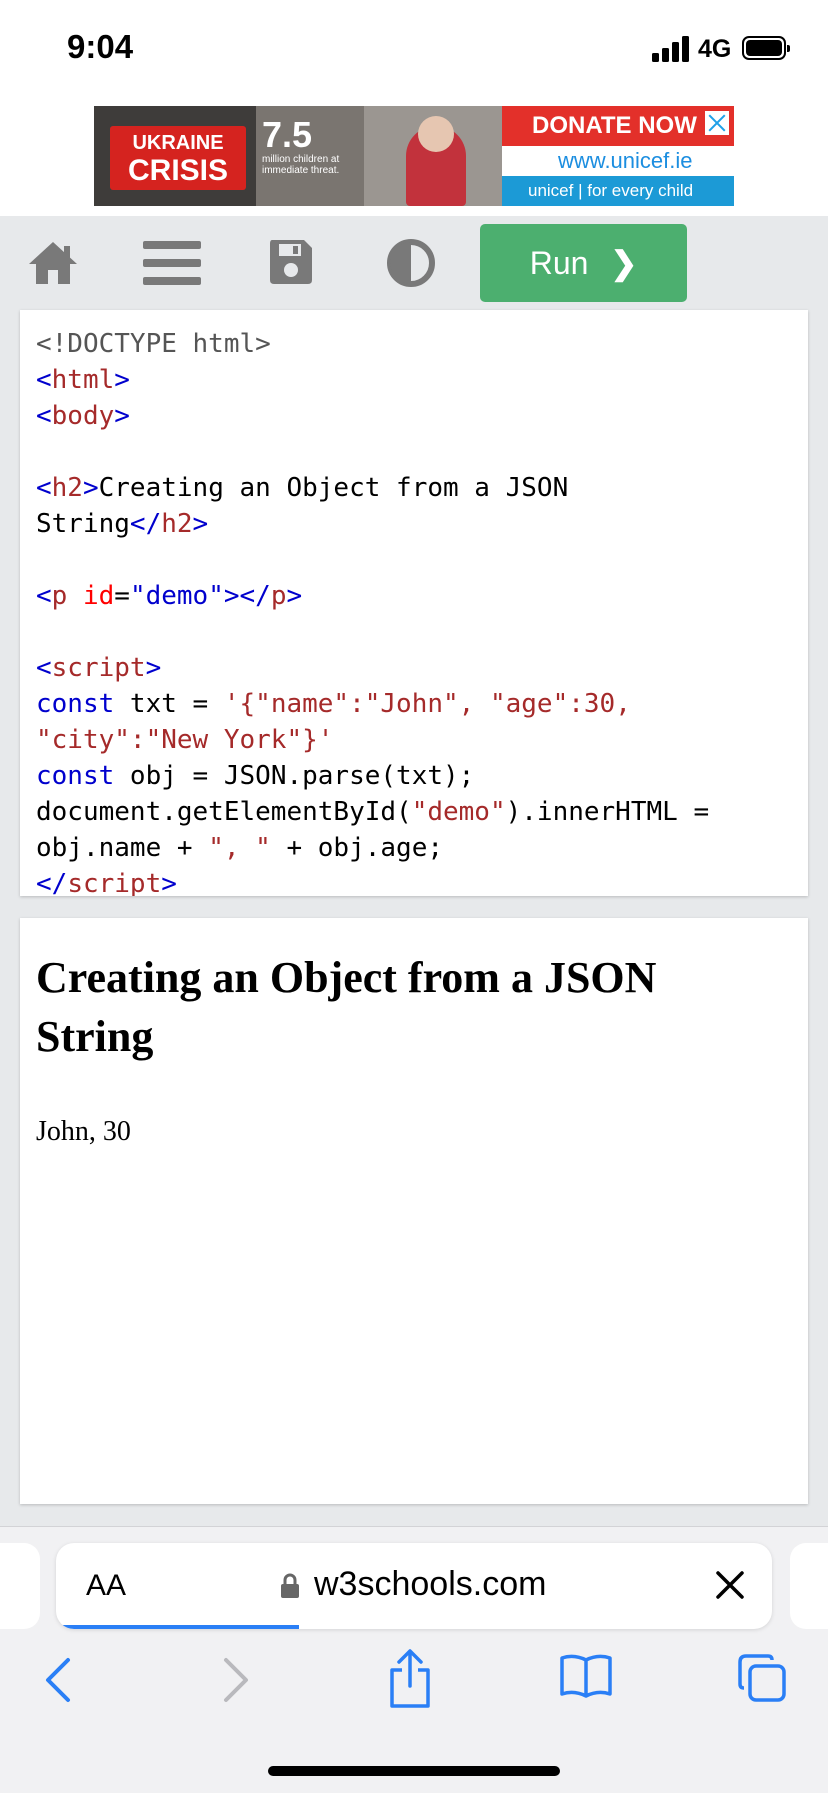  What do you see at coordinates (20, 1586) in the screenshot?
I see `previous-tab-peek` at bounding box center [20, 1586].